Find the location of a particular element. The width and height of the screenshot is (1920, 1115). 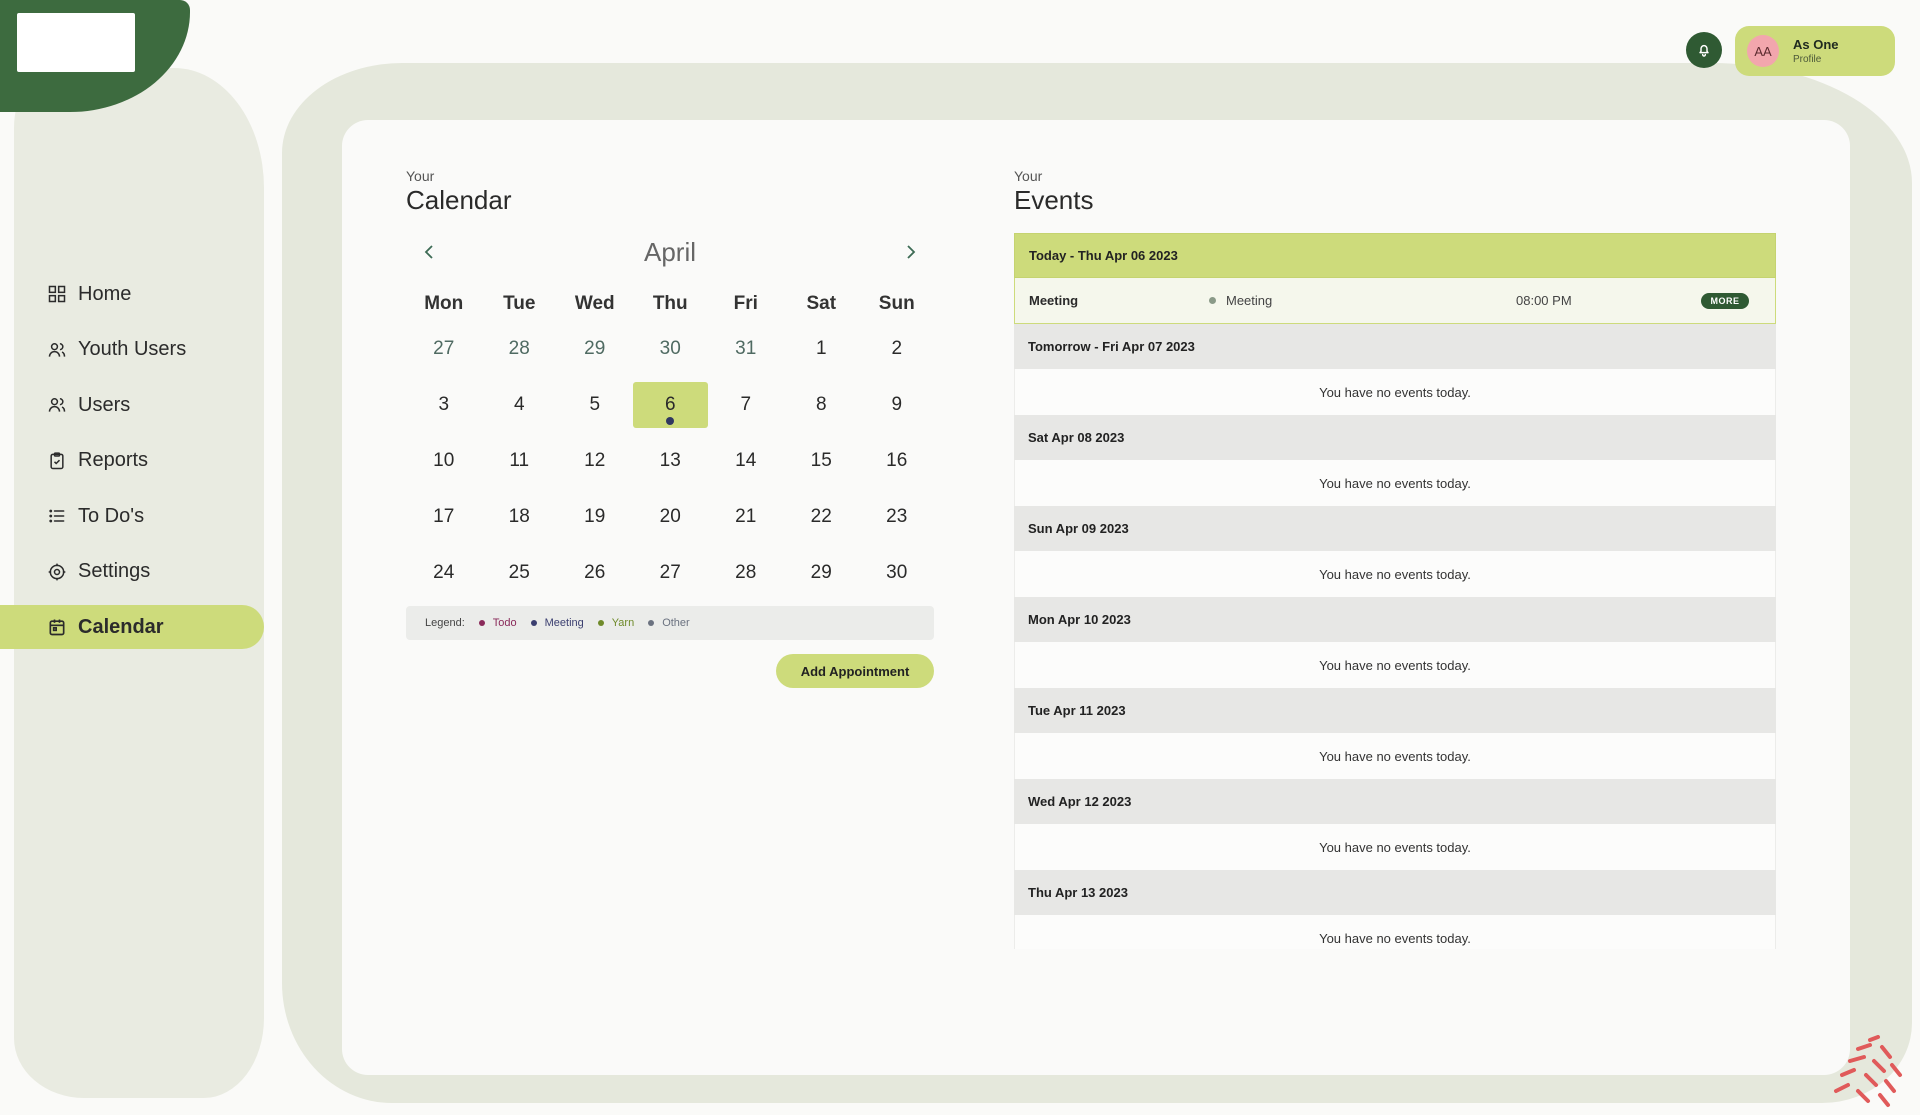

calendar-legend: Legend: Todo Meeting Yarn Other is located at coordinates (670, 623).